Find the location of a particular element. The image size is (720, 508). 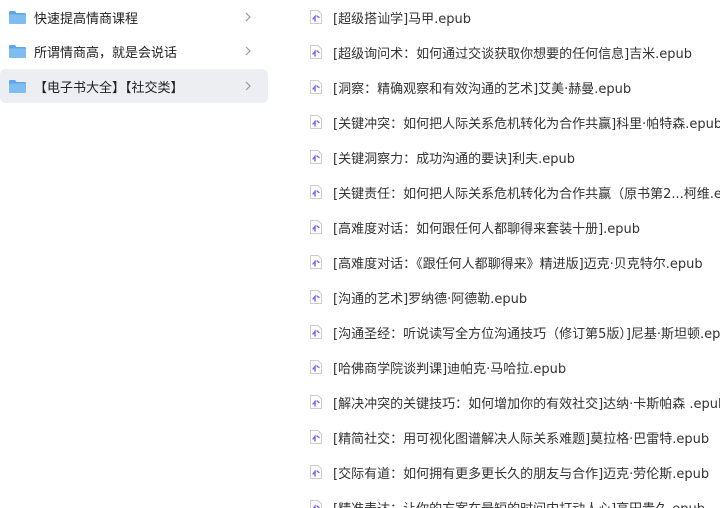

file-item: [沟通的艺术]罗纳德·阿德勒.epub is located at coordinates (510, 297).